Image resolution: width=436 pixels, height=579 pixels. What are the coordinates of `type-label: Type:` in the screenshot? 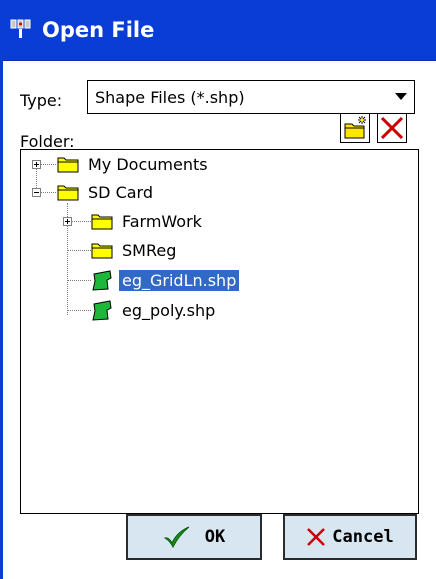 It's located at (41, 100).